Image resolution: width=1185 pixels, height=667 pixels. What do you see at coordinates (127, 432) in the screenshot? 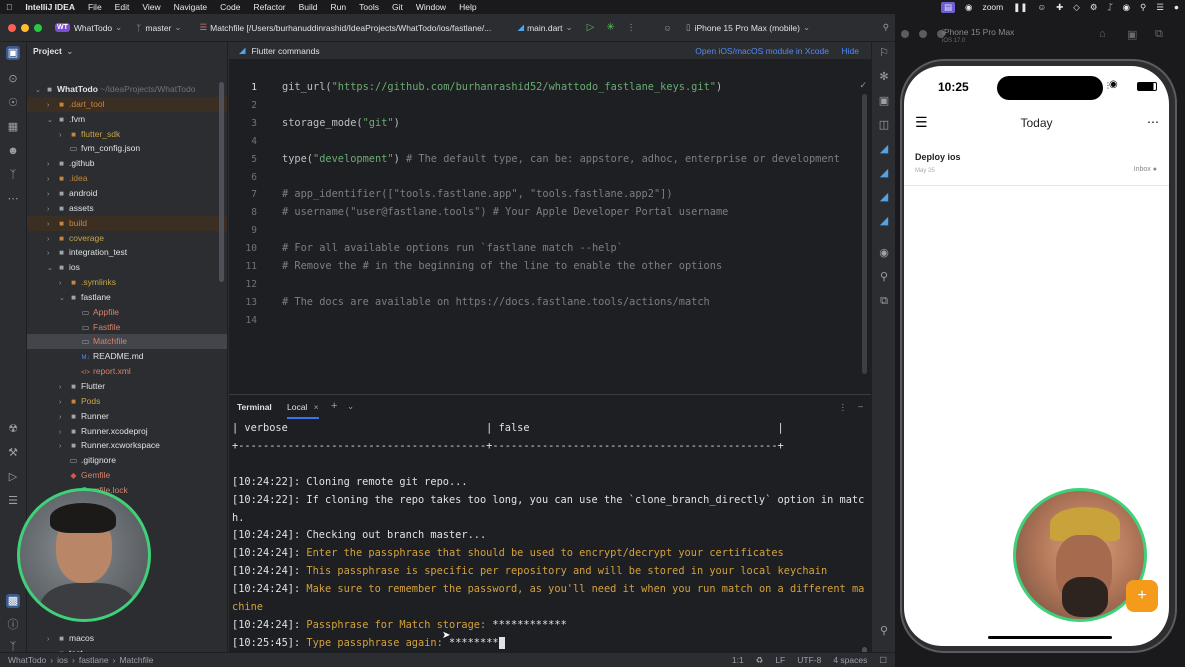
I see `tree-folder: › ■ Runner.xcodeproj` at bounding box center [127, 432].